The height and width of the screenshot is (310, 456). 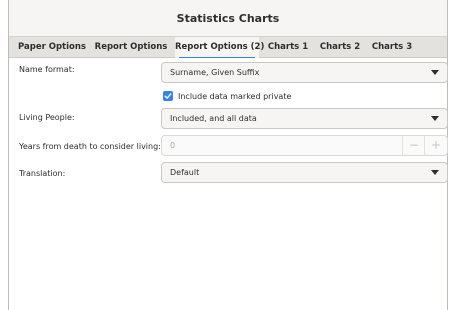 I want to click on translation-dropdown: Default, so click(x=304, y=172).